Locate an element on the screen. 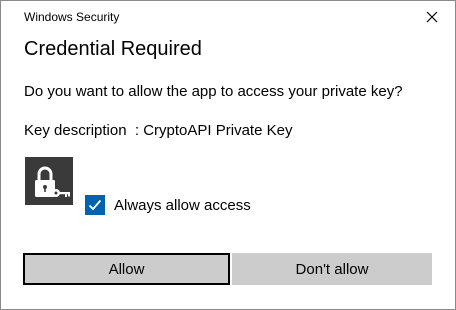 The width and height of the screenshot is (456, 310). window-title: Windows Security is located at coordinates (72, 17).